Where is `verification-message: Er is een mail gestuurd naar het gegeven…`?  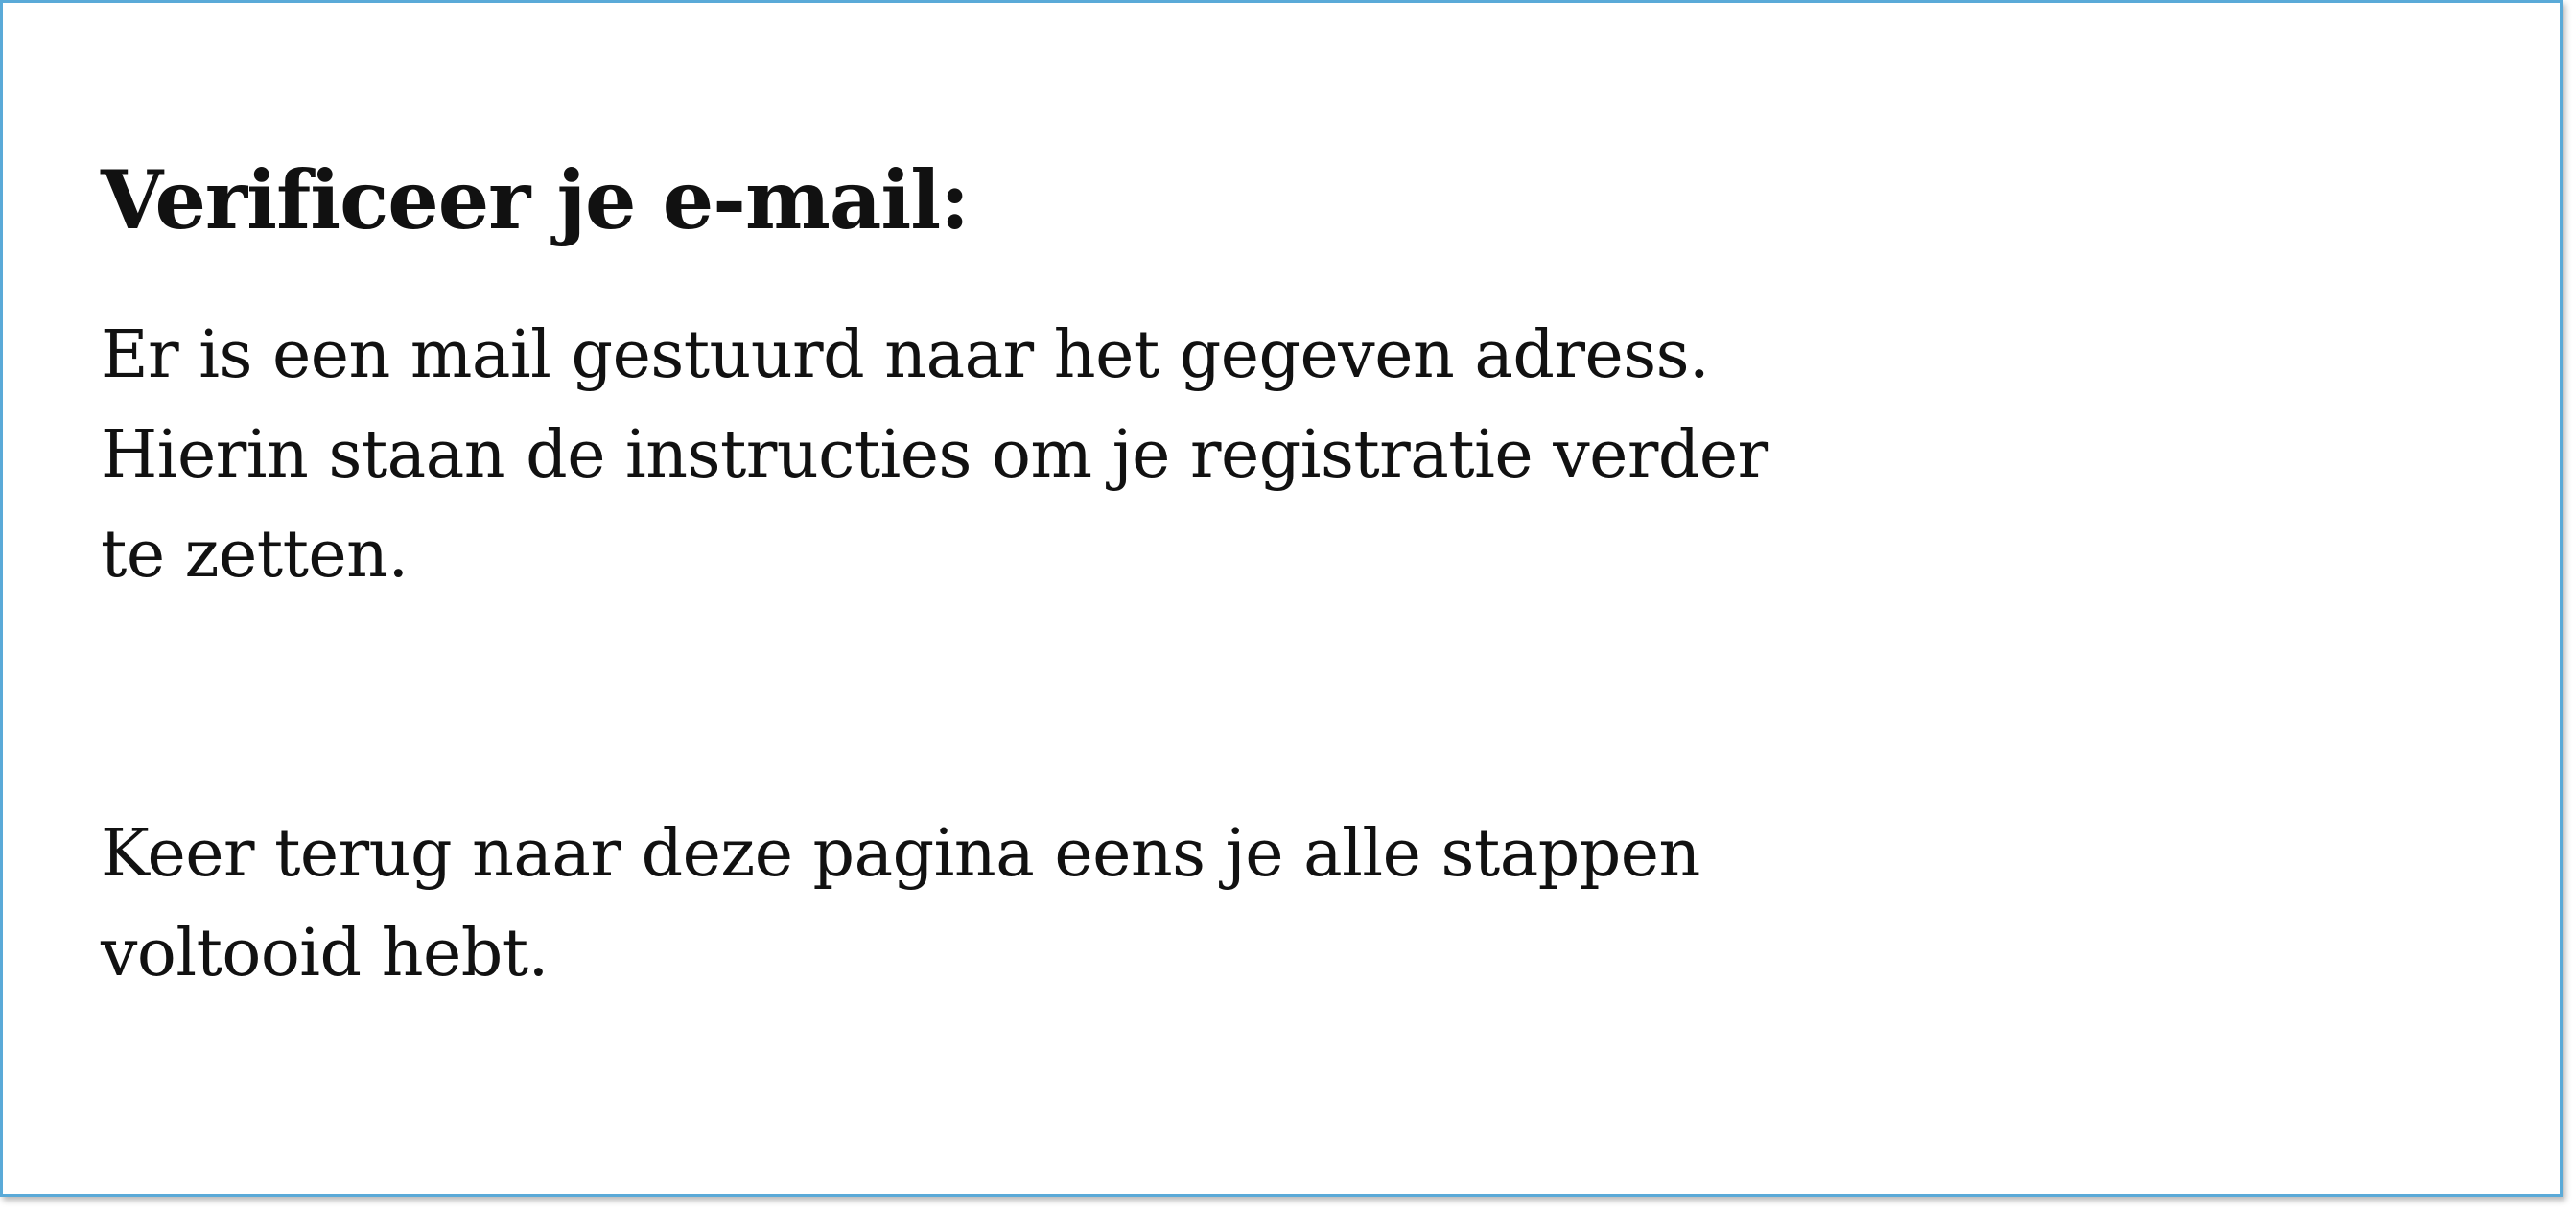
verification-message: Er is een mail gestuurd naar het gegeven… is located at coordinates (934, 455).